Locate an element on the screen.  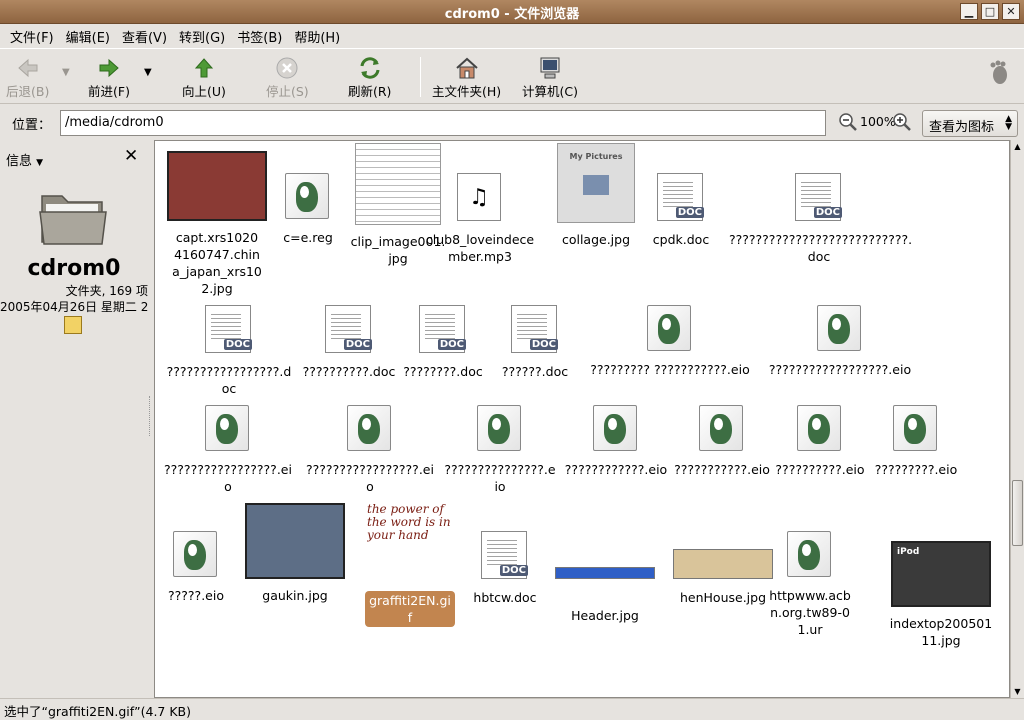
file-name: Header.jpg is located at coordinates (605, 615).